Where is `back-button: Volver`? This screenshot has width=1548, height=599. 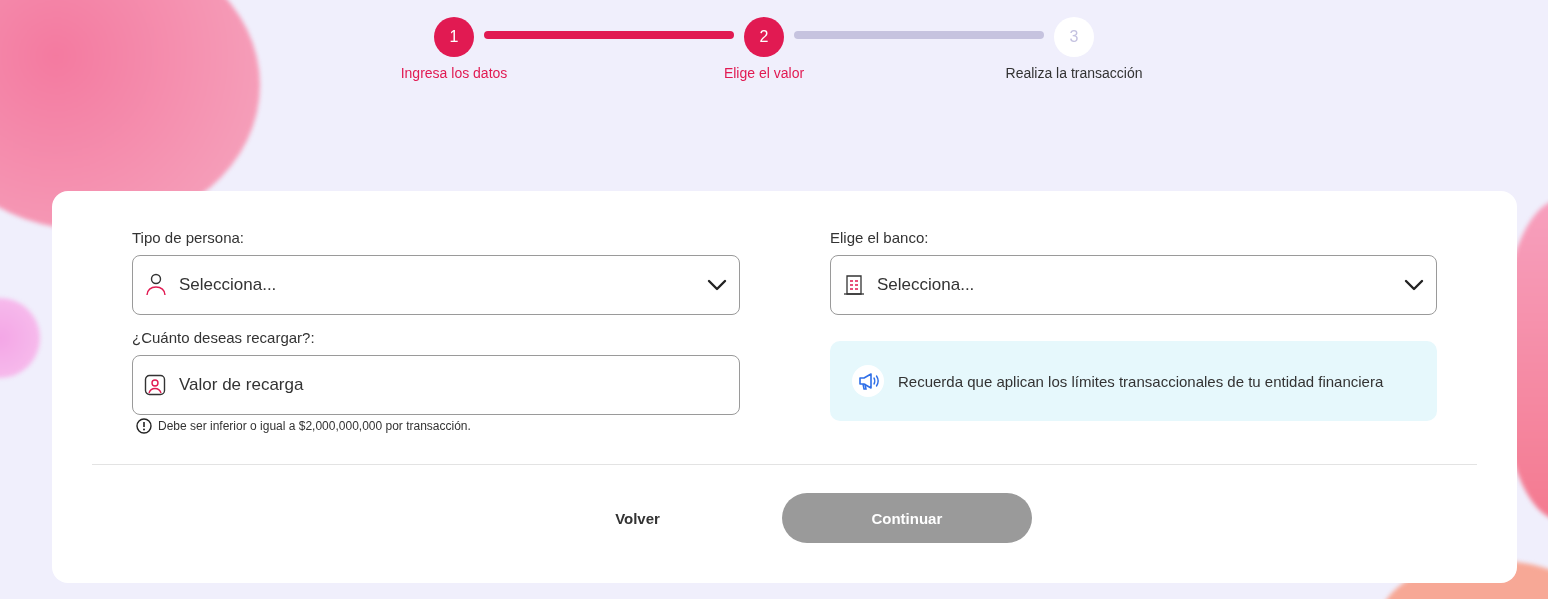
back-button: Volver is located at coordinates (637, 518).